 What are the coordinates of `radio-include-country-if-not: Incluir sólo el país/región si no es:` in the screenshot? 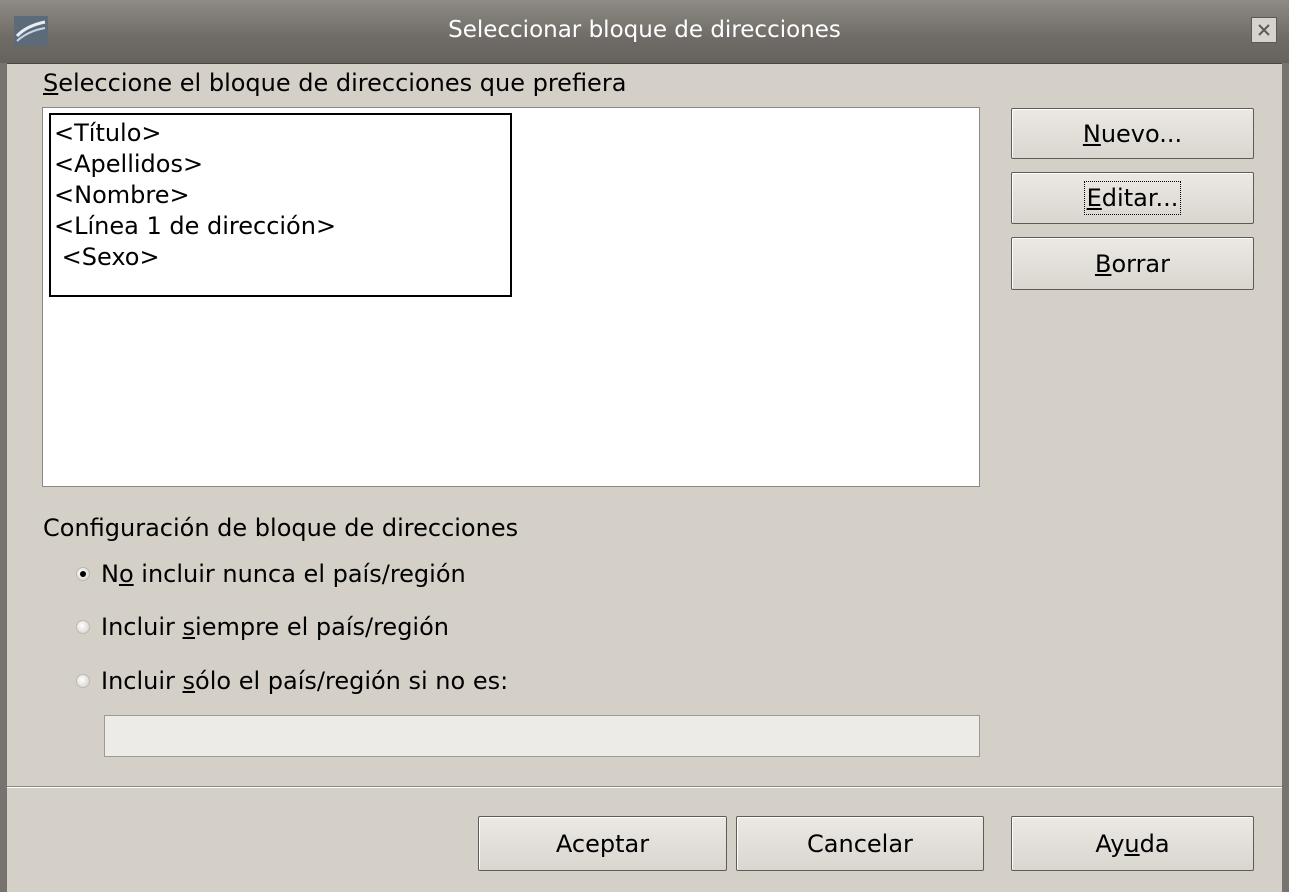 It's located at (292, 681).